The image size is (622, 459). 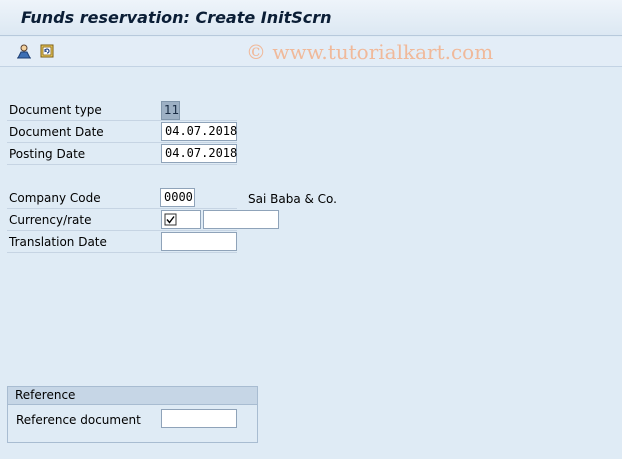 I want to click on company-code-label: Company Code, so click(x=55, y=198).